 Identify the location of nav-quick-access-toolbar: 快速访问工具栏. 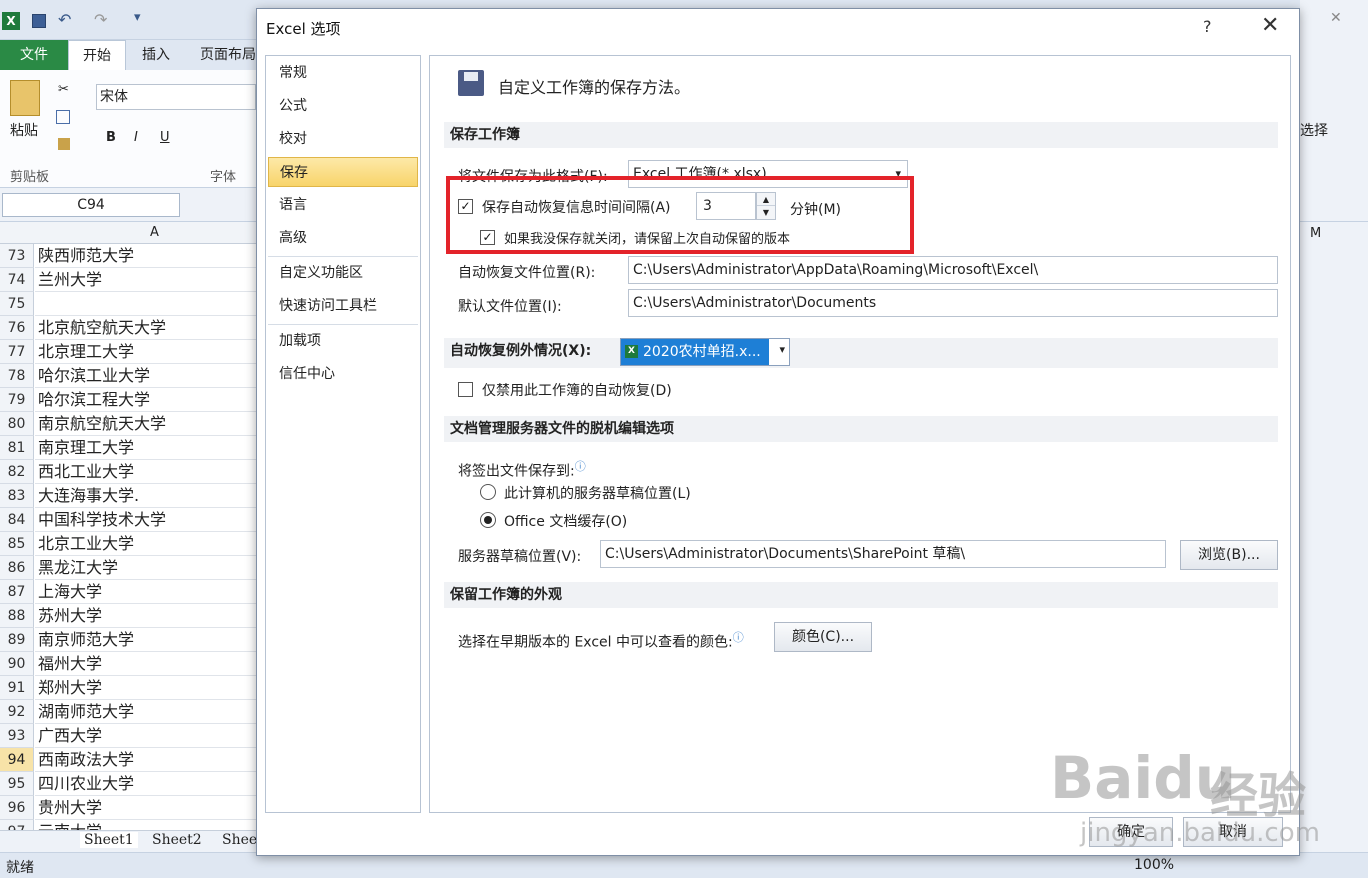
(343, 306).